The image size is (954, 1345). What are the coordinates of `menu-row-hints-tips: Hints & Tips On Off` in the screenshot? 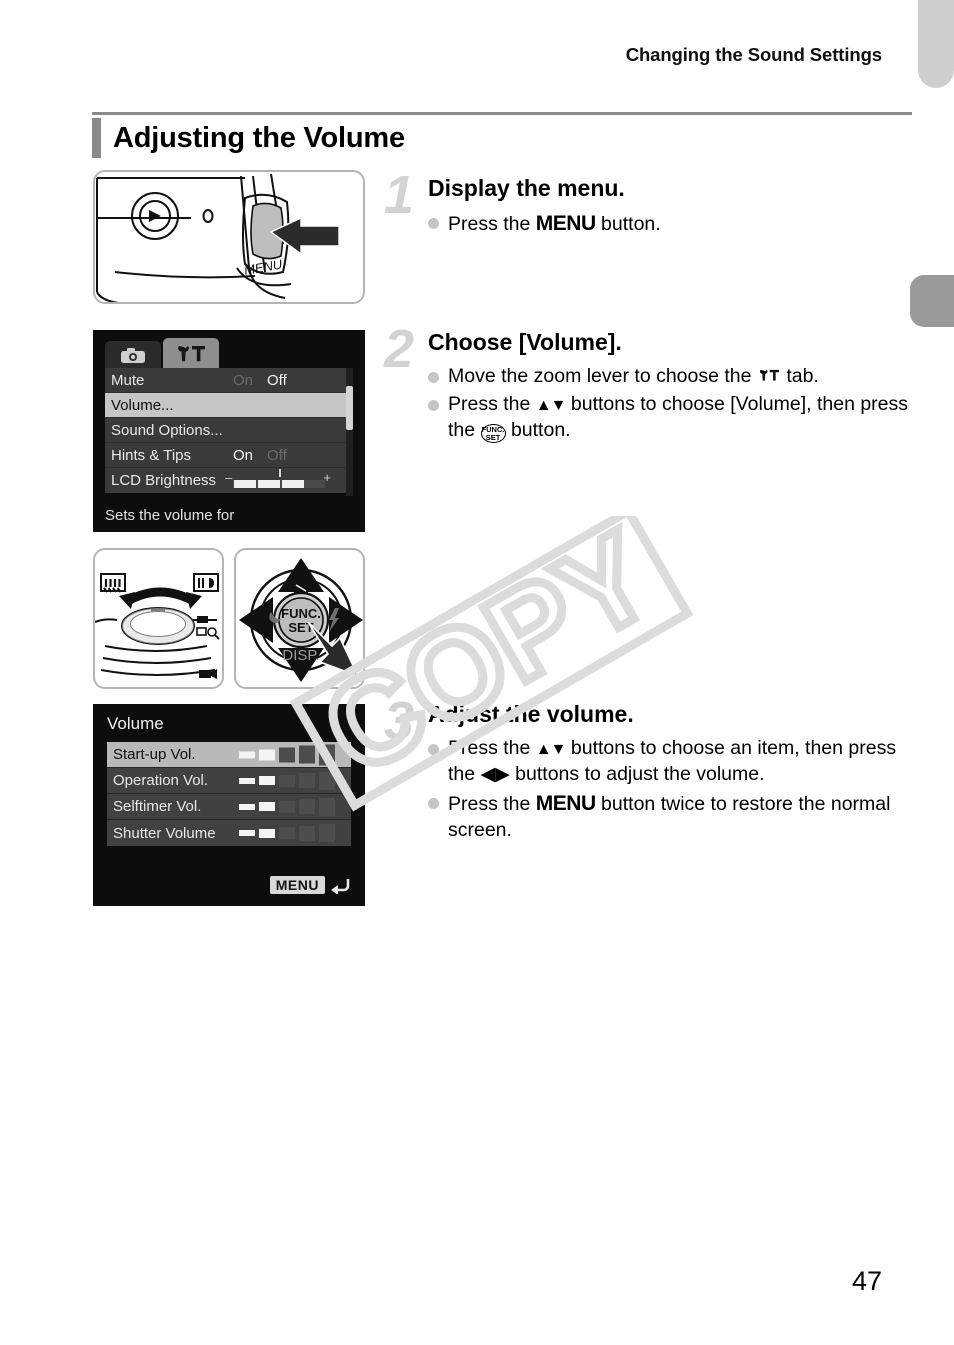 It's located at (227, 455).